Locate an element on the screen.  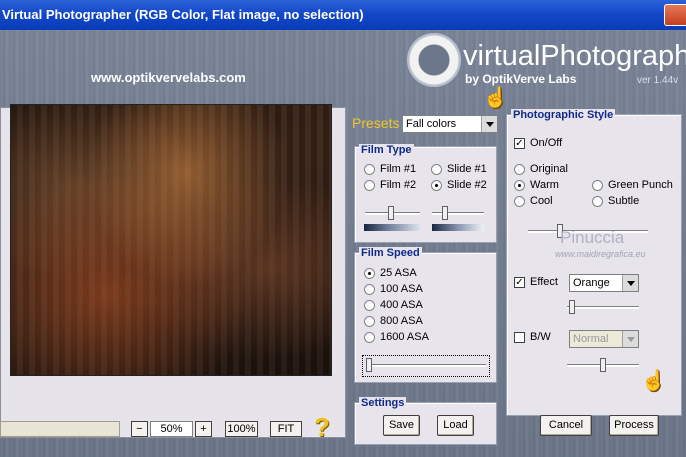
settings-title: Settings is located at coordinates (383, 403).